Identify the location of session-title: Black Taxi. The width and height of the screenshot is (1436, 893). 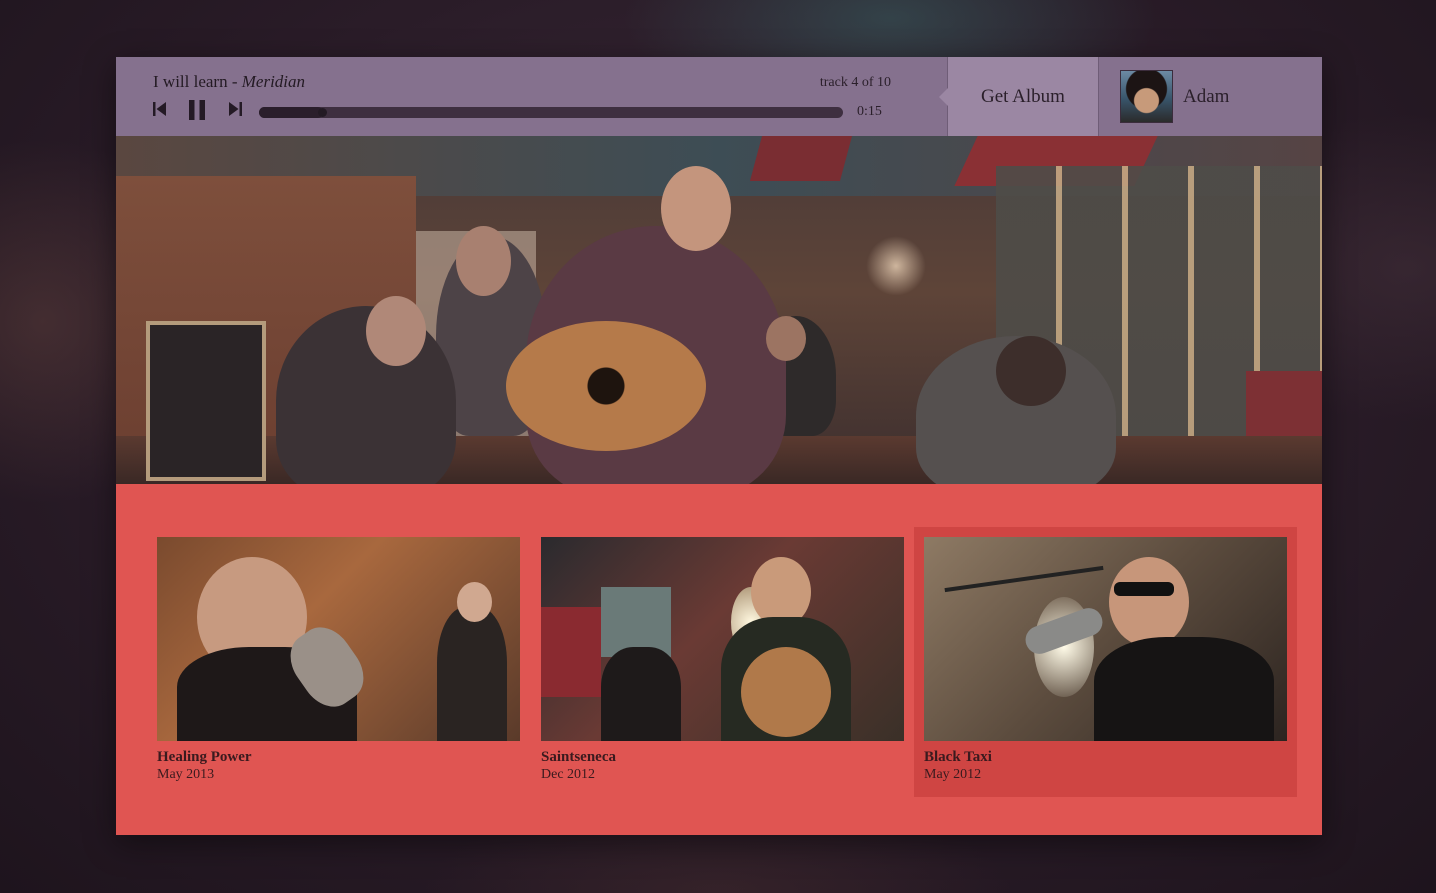
(958, 757).